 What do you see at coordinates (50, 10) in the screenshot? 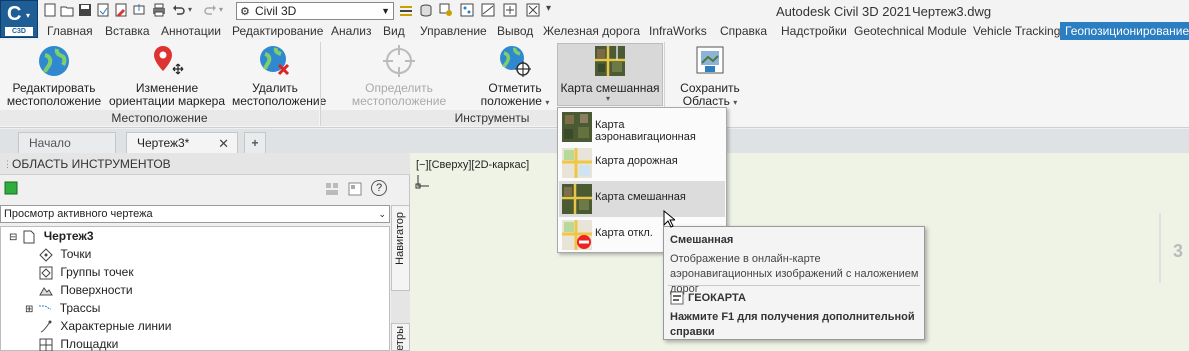
I see `new-file-icon` at bounding box center [50, 10].